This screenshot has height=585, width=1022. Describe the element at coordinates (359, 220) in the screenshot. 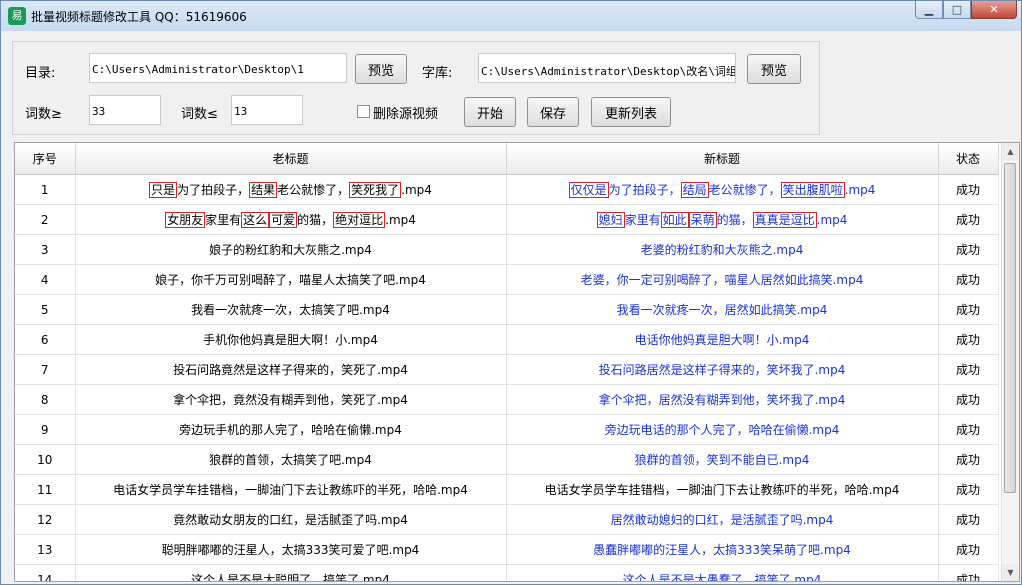

I see `replaced-word: 绝对逗比` at that location.